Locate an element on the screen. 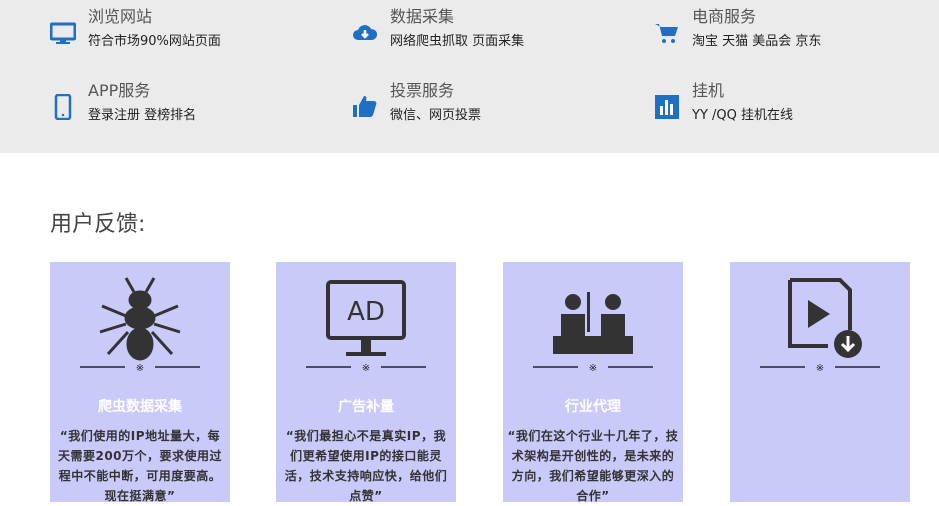  service-title: 挂机 is located at coordinates (708, 90).